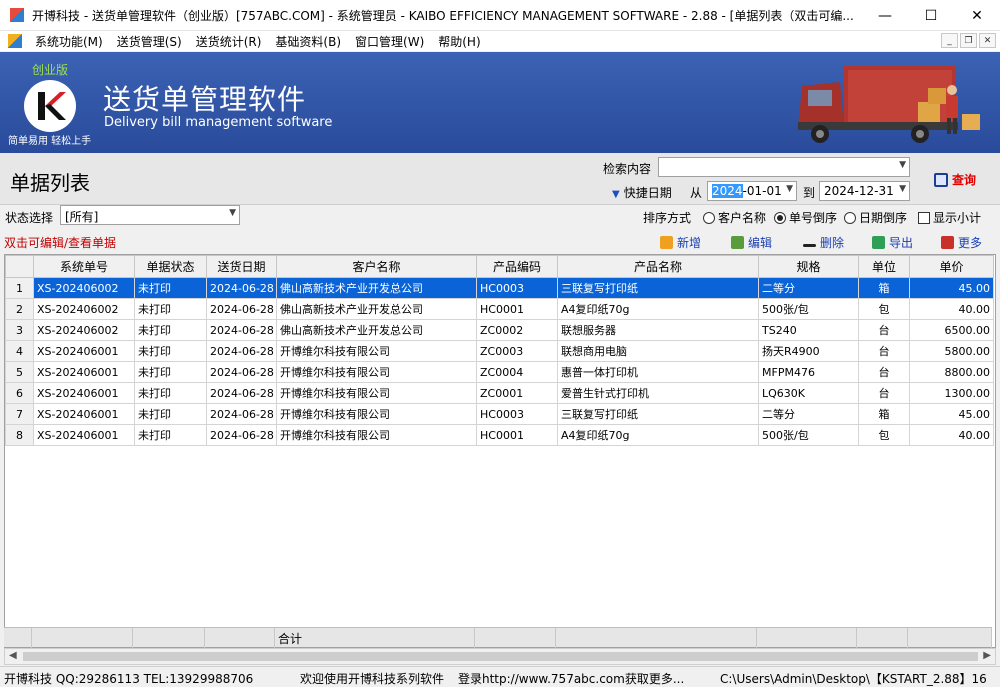 Image resolution: width=1000 pixels, height=687 pixels. Describe the element at coordinates (19, 288) in the screenshot. I see `row-number: 1` at that location.